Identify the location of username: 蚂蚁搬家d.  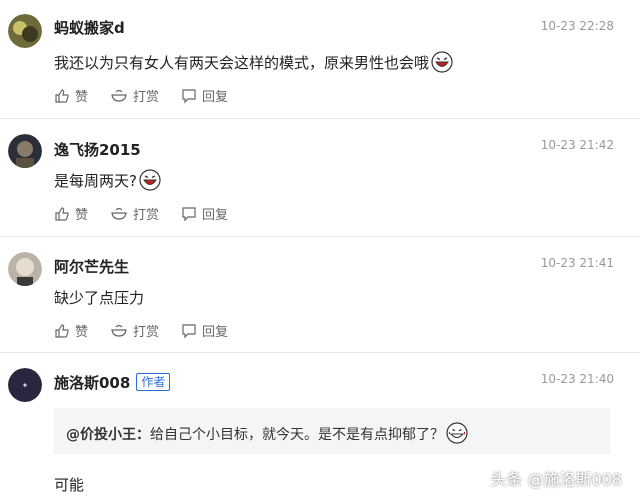
(89, 27).